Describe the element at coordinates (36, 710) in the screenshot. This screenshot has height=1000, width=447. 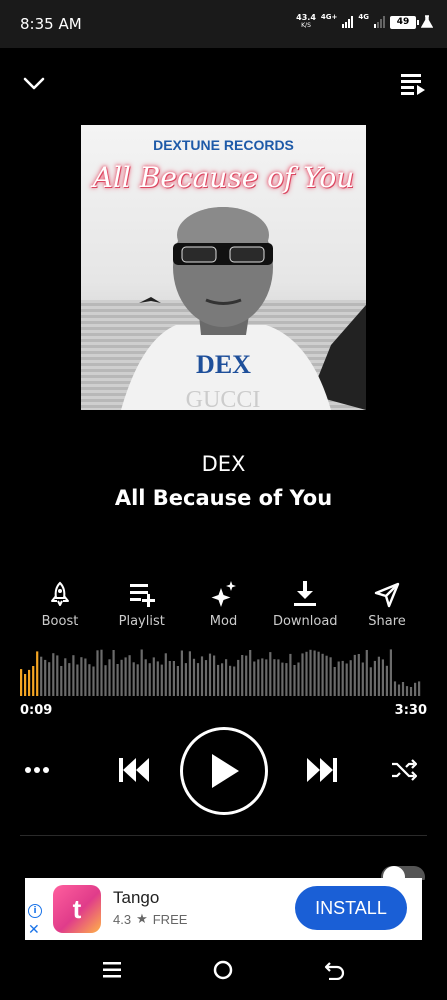
I see `current-time: 0:09` at that location.